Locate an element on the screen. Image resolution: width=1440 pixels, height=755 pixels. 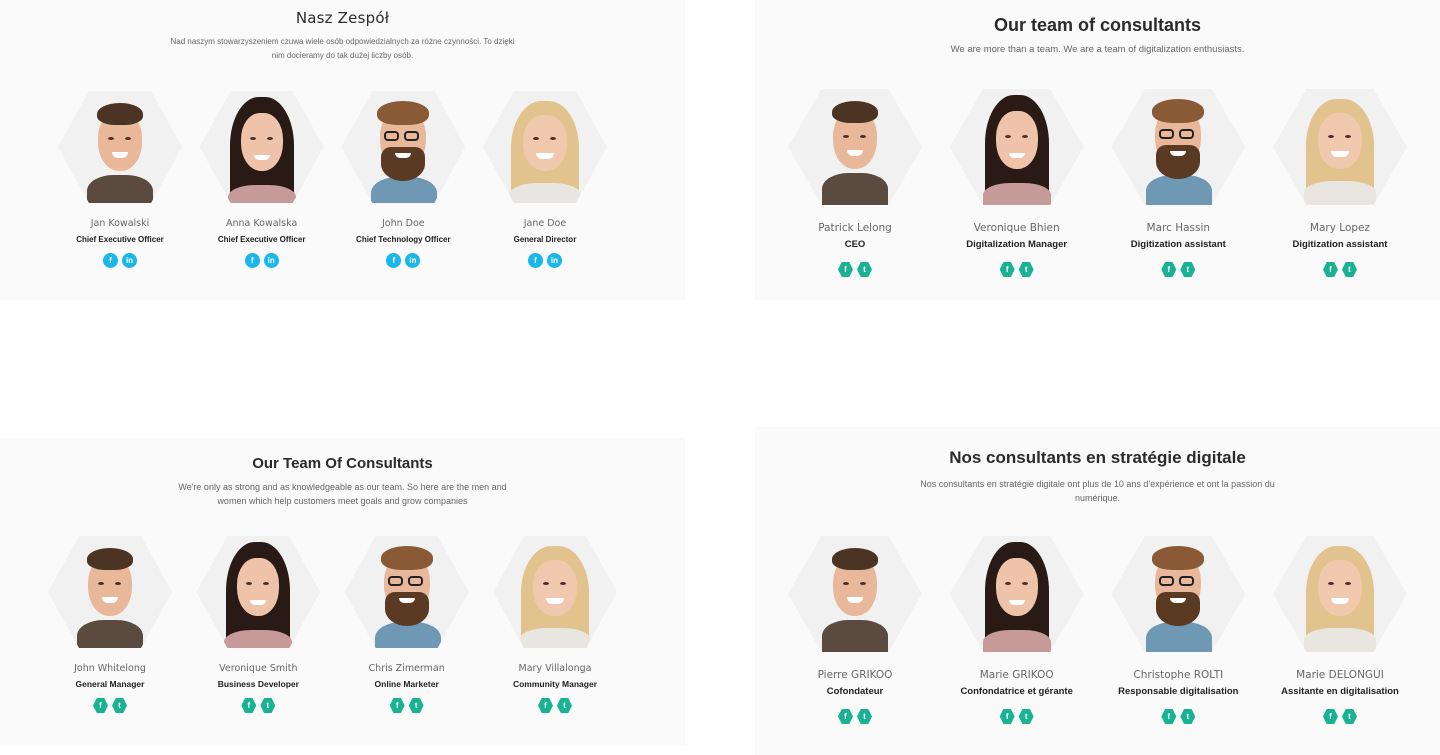
section-title: Our Team Of Consultants is located at coordinates (342, 463).